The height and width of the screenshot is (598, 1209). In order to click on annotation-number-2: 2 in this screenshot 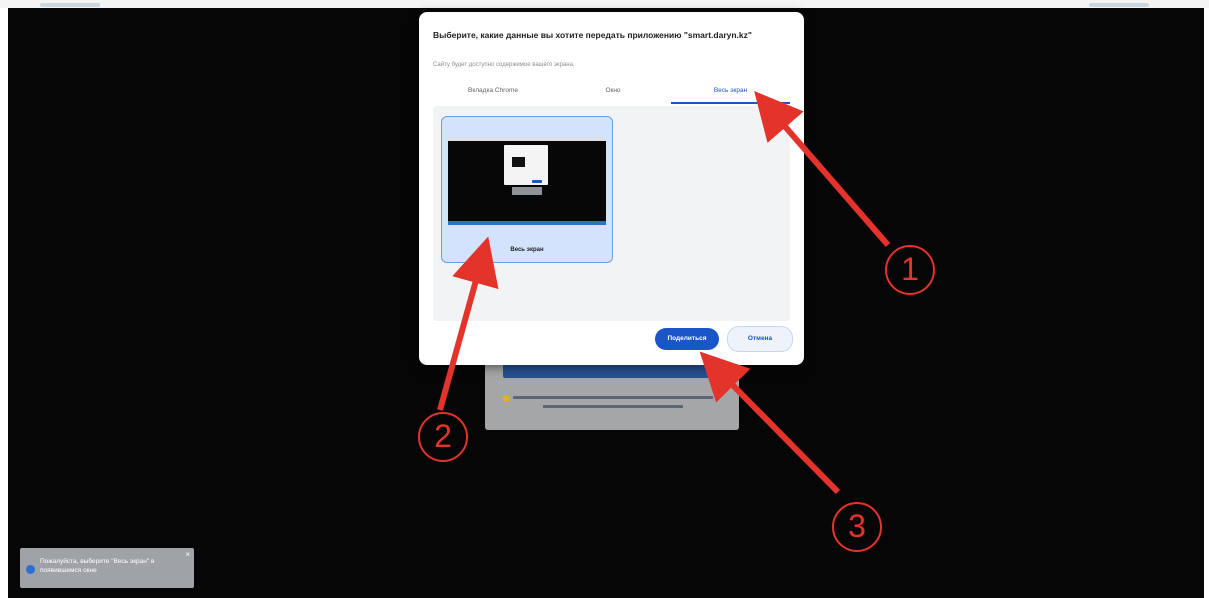, I will do `click(443, 437)`.